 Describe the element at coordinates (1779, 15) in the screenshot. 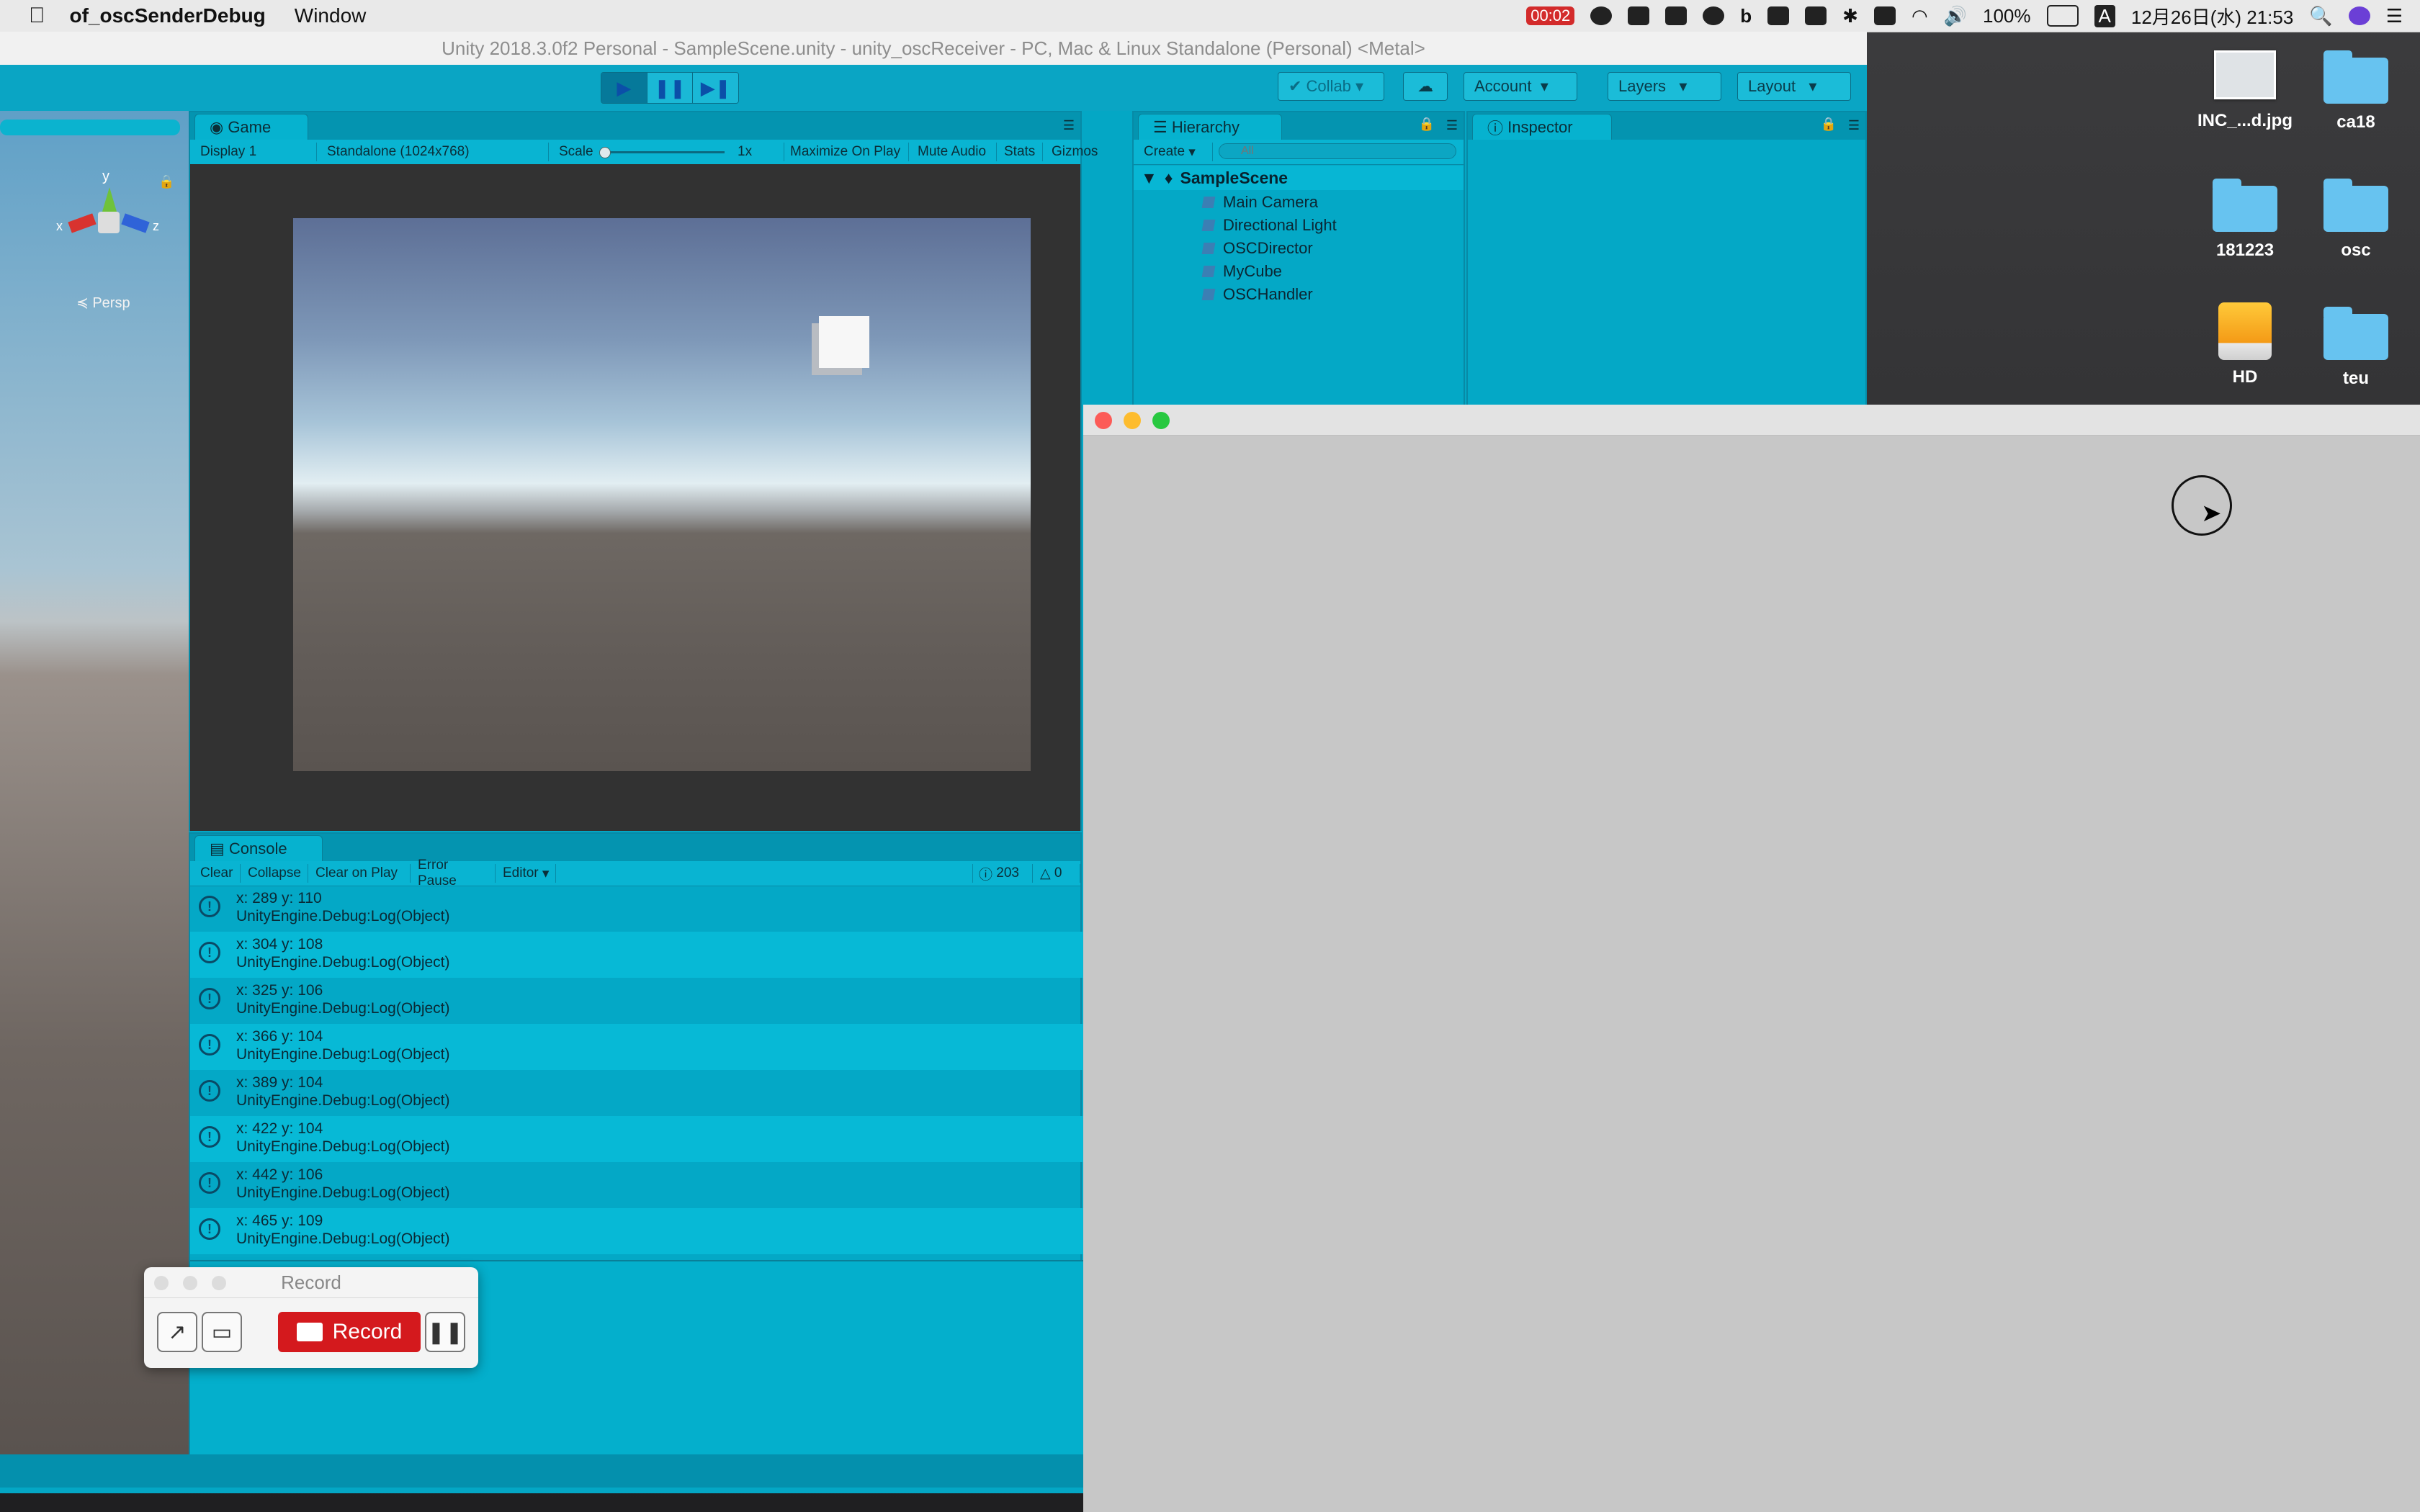

I see `app-k-icon` at that location.